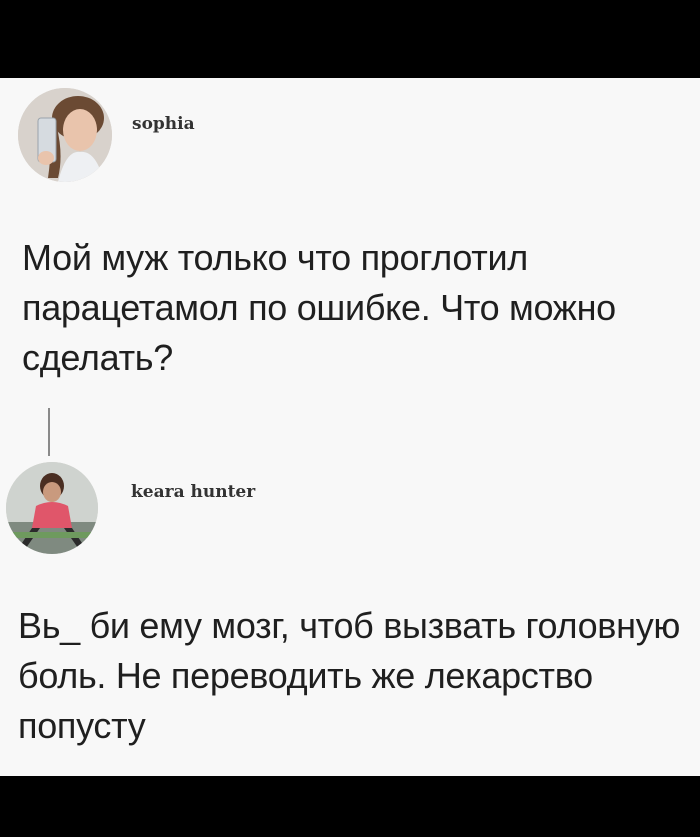 The height and width of the screenshot is (837, 700). What do you see at coordinates (49, 432) in the screenshot?
I see `thread-connector-line` at bounding box center [49, 432].